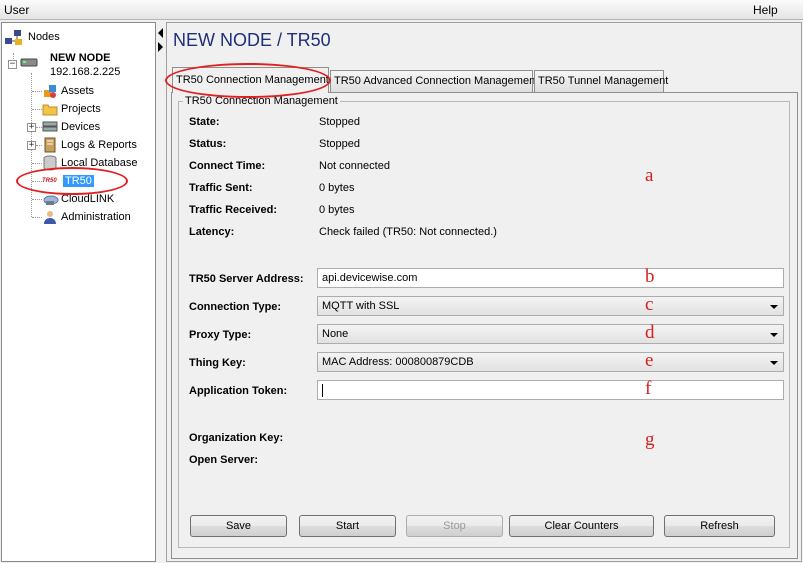 The image size is (803, 563). I want to click on clear-counters-button: Clear Counters, so click(581, 526).